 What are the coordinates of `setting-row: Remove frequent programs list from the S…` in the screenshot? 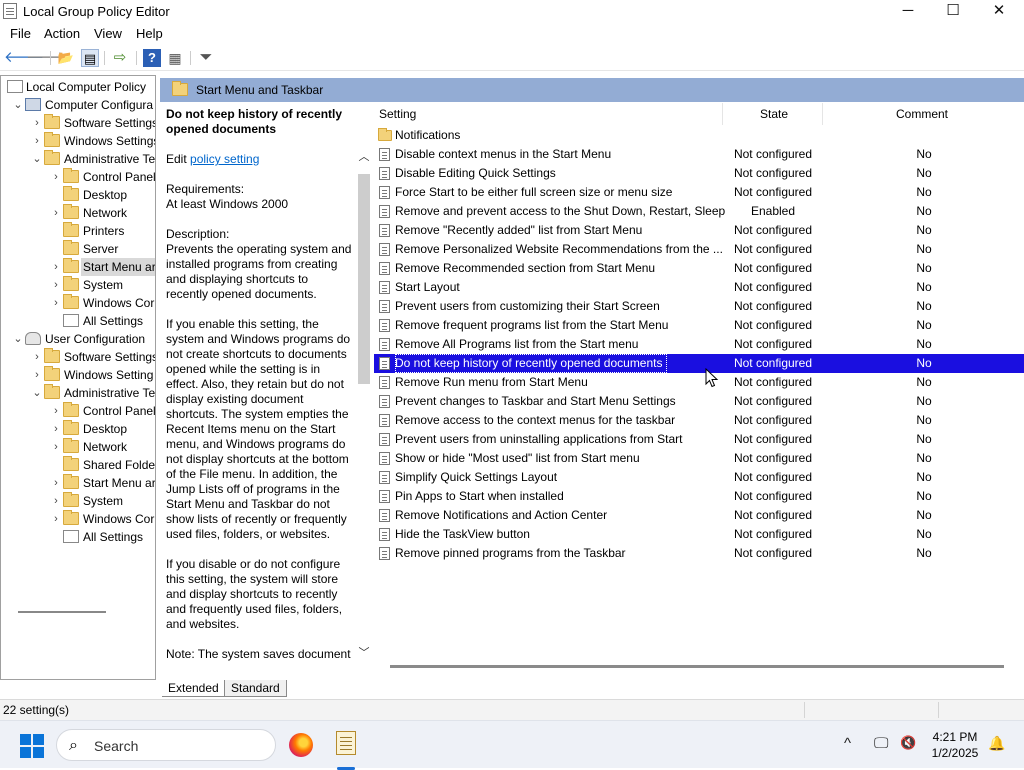 It's located at (699, 325).